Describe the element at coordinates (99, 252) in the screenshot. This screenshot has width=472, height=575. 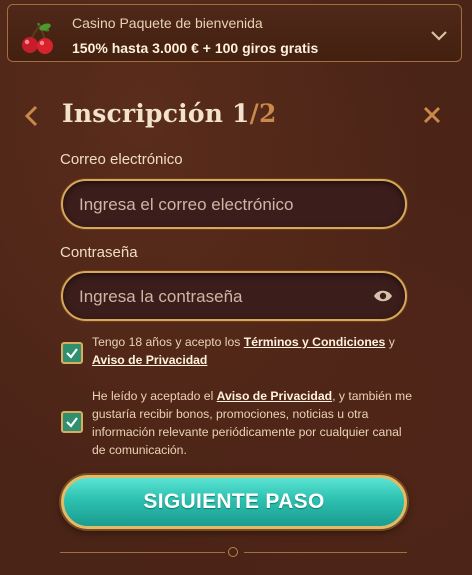
I see `password-label: Contraseña` at that location.